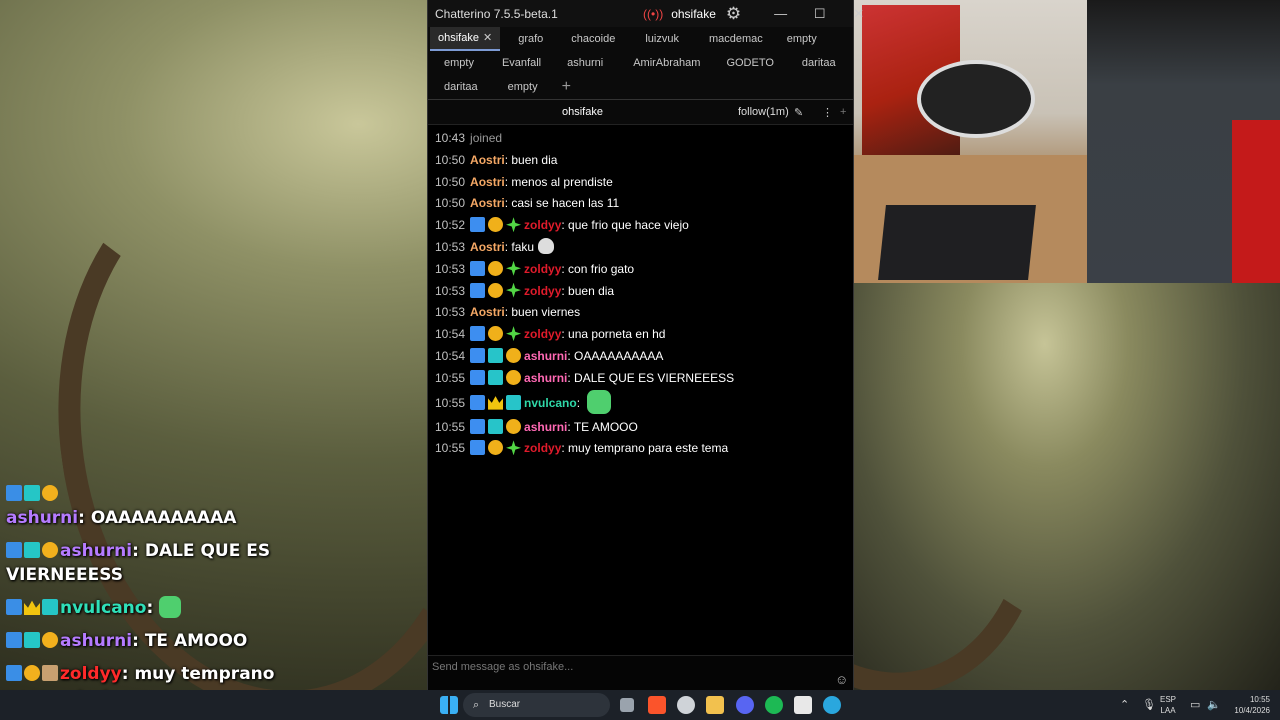  I want to click on channel-name: ohsifake, so click(582, 112).